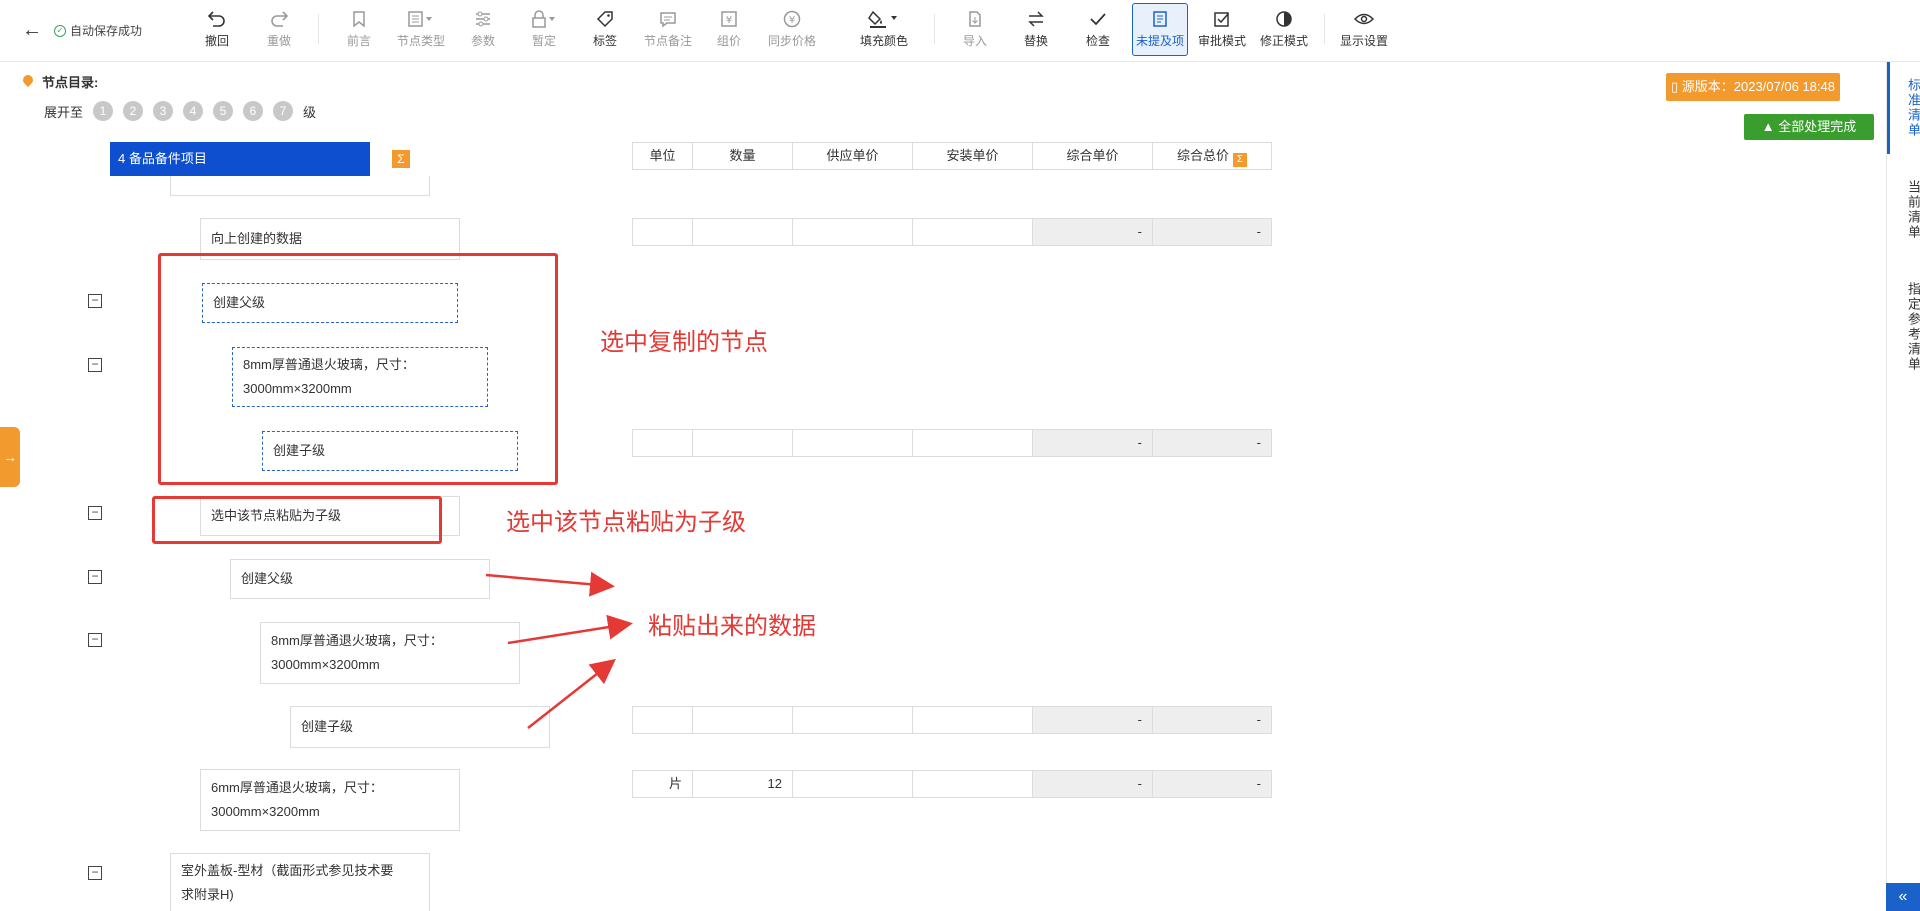 This screenshot has width=1920, height=911. Describe the element at coordinates (559, 650) in the screenshot. I see `annotation-arrows` at that location.